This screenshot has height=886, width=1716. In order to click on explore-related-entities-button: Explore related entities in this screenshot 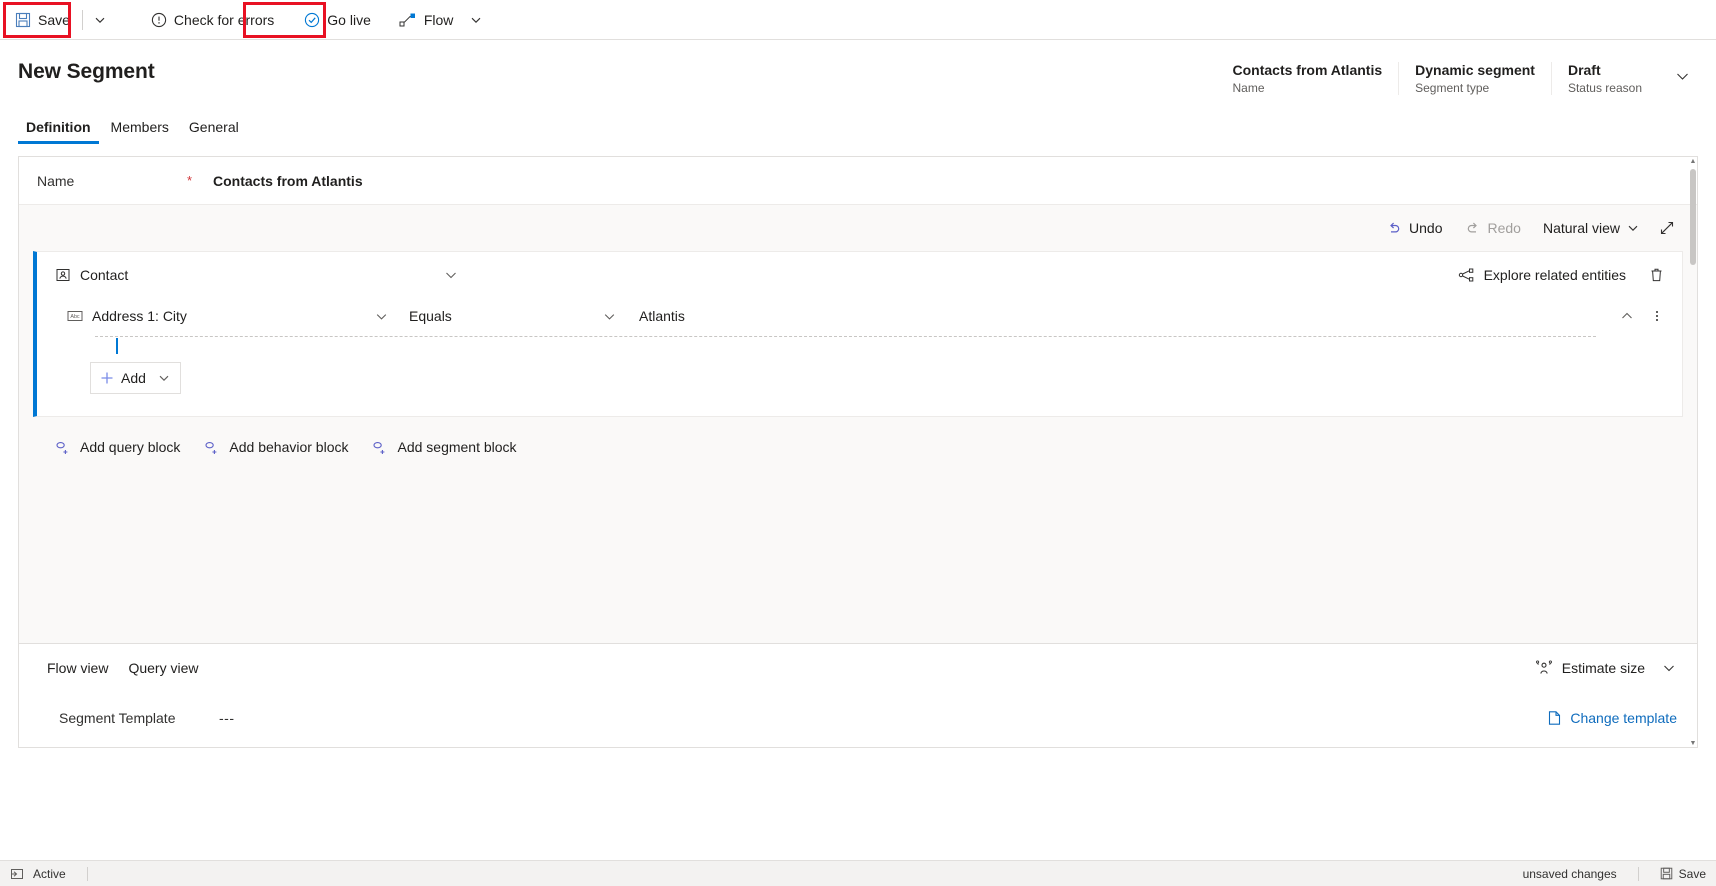, I will do `click(1542, 275)`.